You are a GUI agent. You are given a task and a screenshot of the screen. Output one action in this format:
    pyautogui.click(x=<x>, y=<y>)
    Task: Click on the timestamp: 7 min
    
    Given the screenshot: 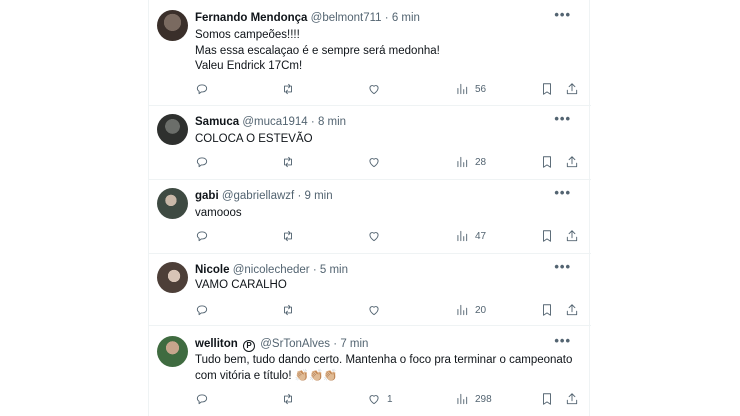 What is the action you would take?
    pyautogui.click(x=354, y=344)
    